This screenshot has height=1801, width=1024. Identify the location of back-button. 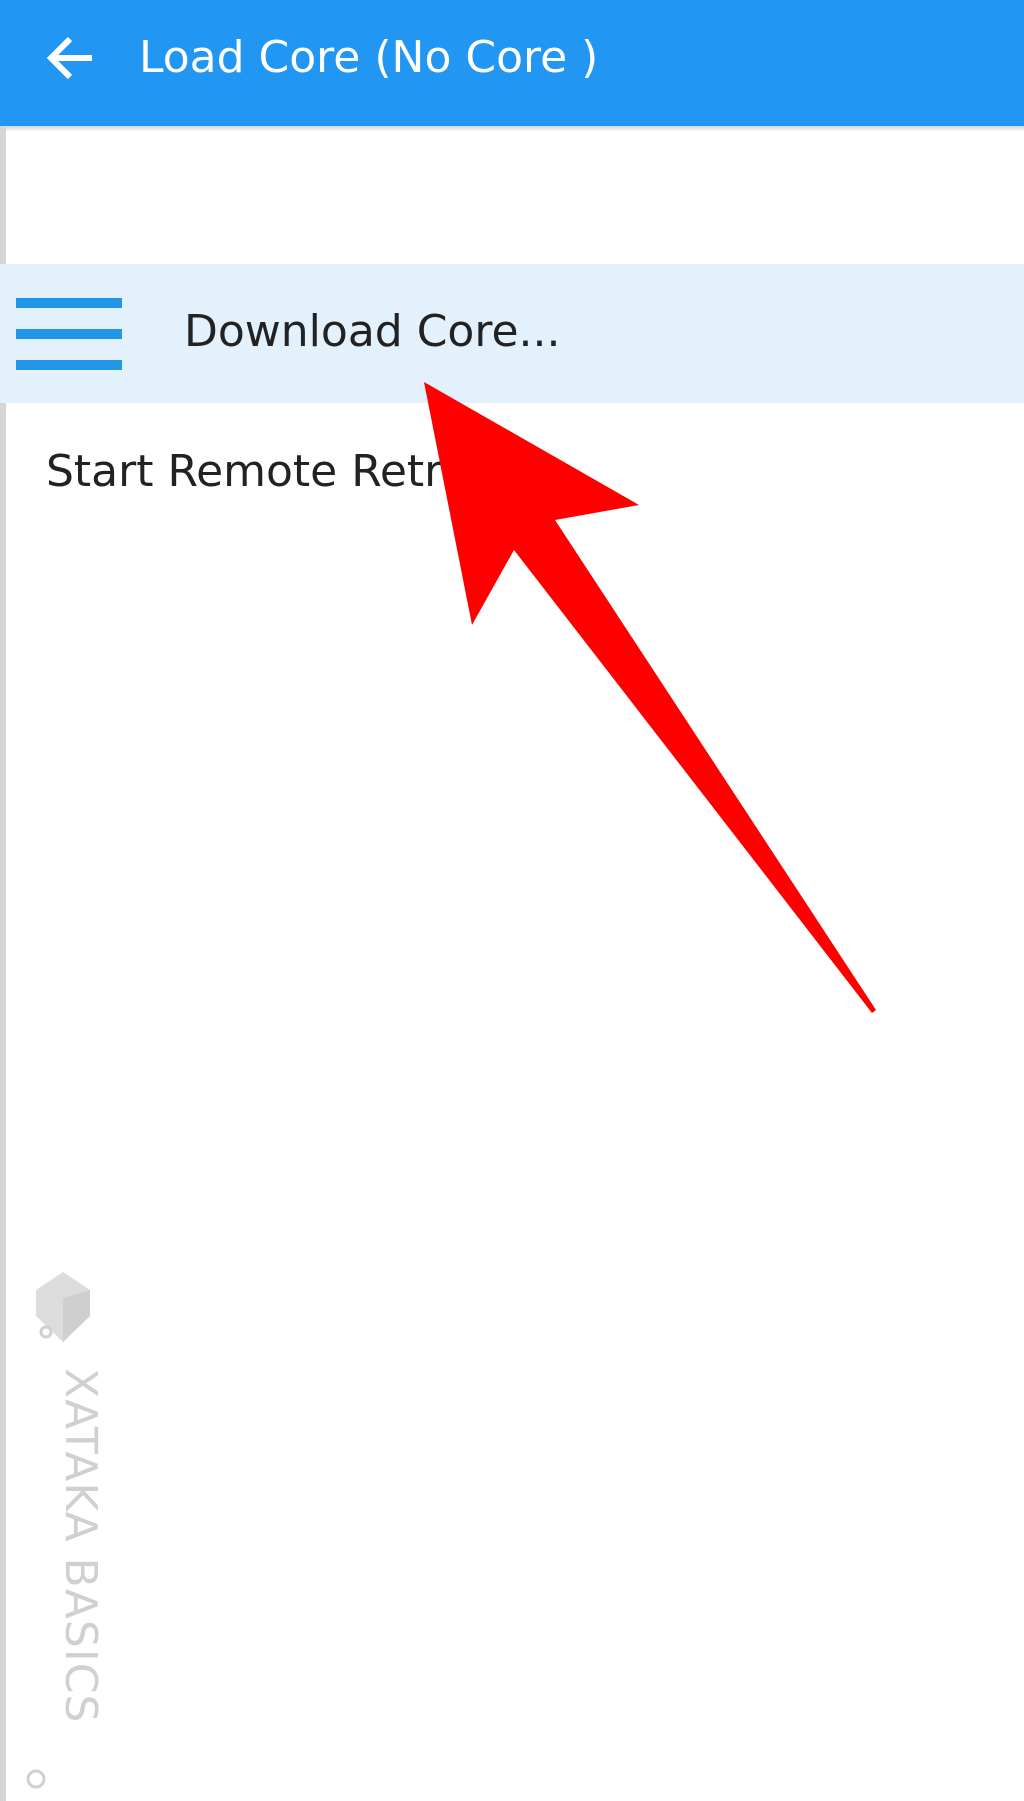
(70, 58).